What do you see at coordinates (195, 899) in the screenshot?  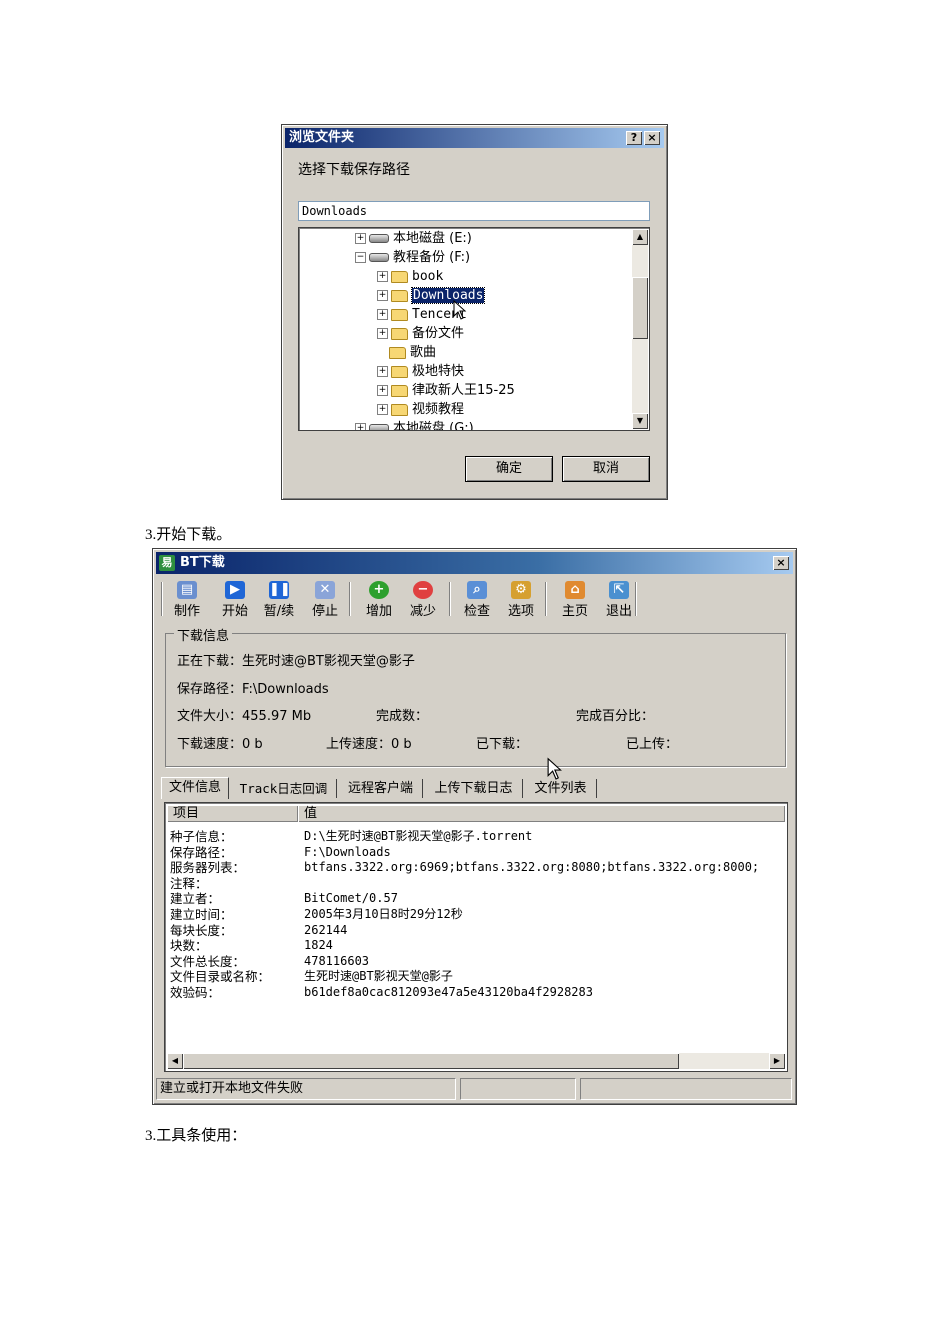 I see `list-row-key: 建立者：` at bounding box center [195, 899].